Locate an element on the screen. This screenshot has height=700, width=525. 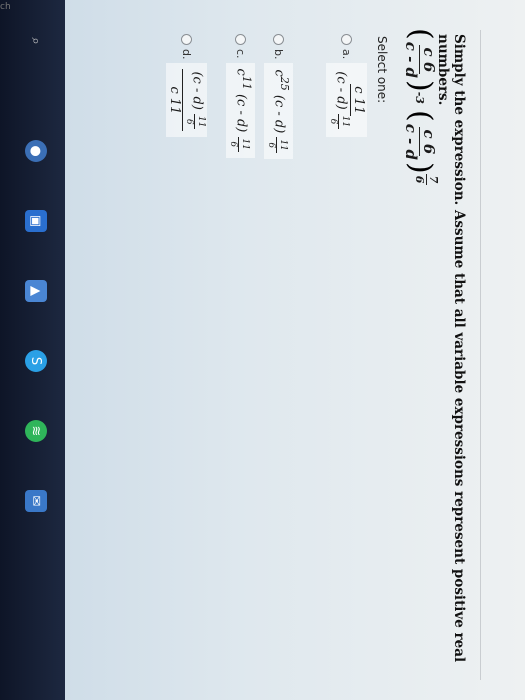
fraction-2: c 6 c - d is located at coordinates (420, 141).